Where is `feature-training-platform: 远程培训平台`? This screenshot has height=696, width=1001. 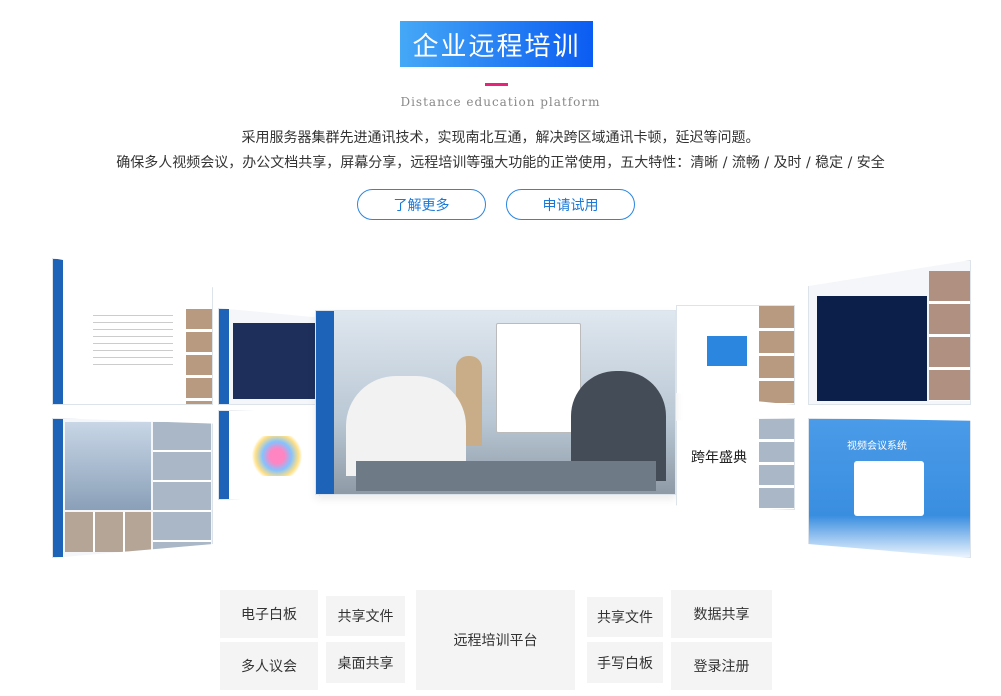 feature-training-platform: 远程培训平台 is located at coordinates (495, 640).